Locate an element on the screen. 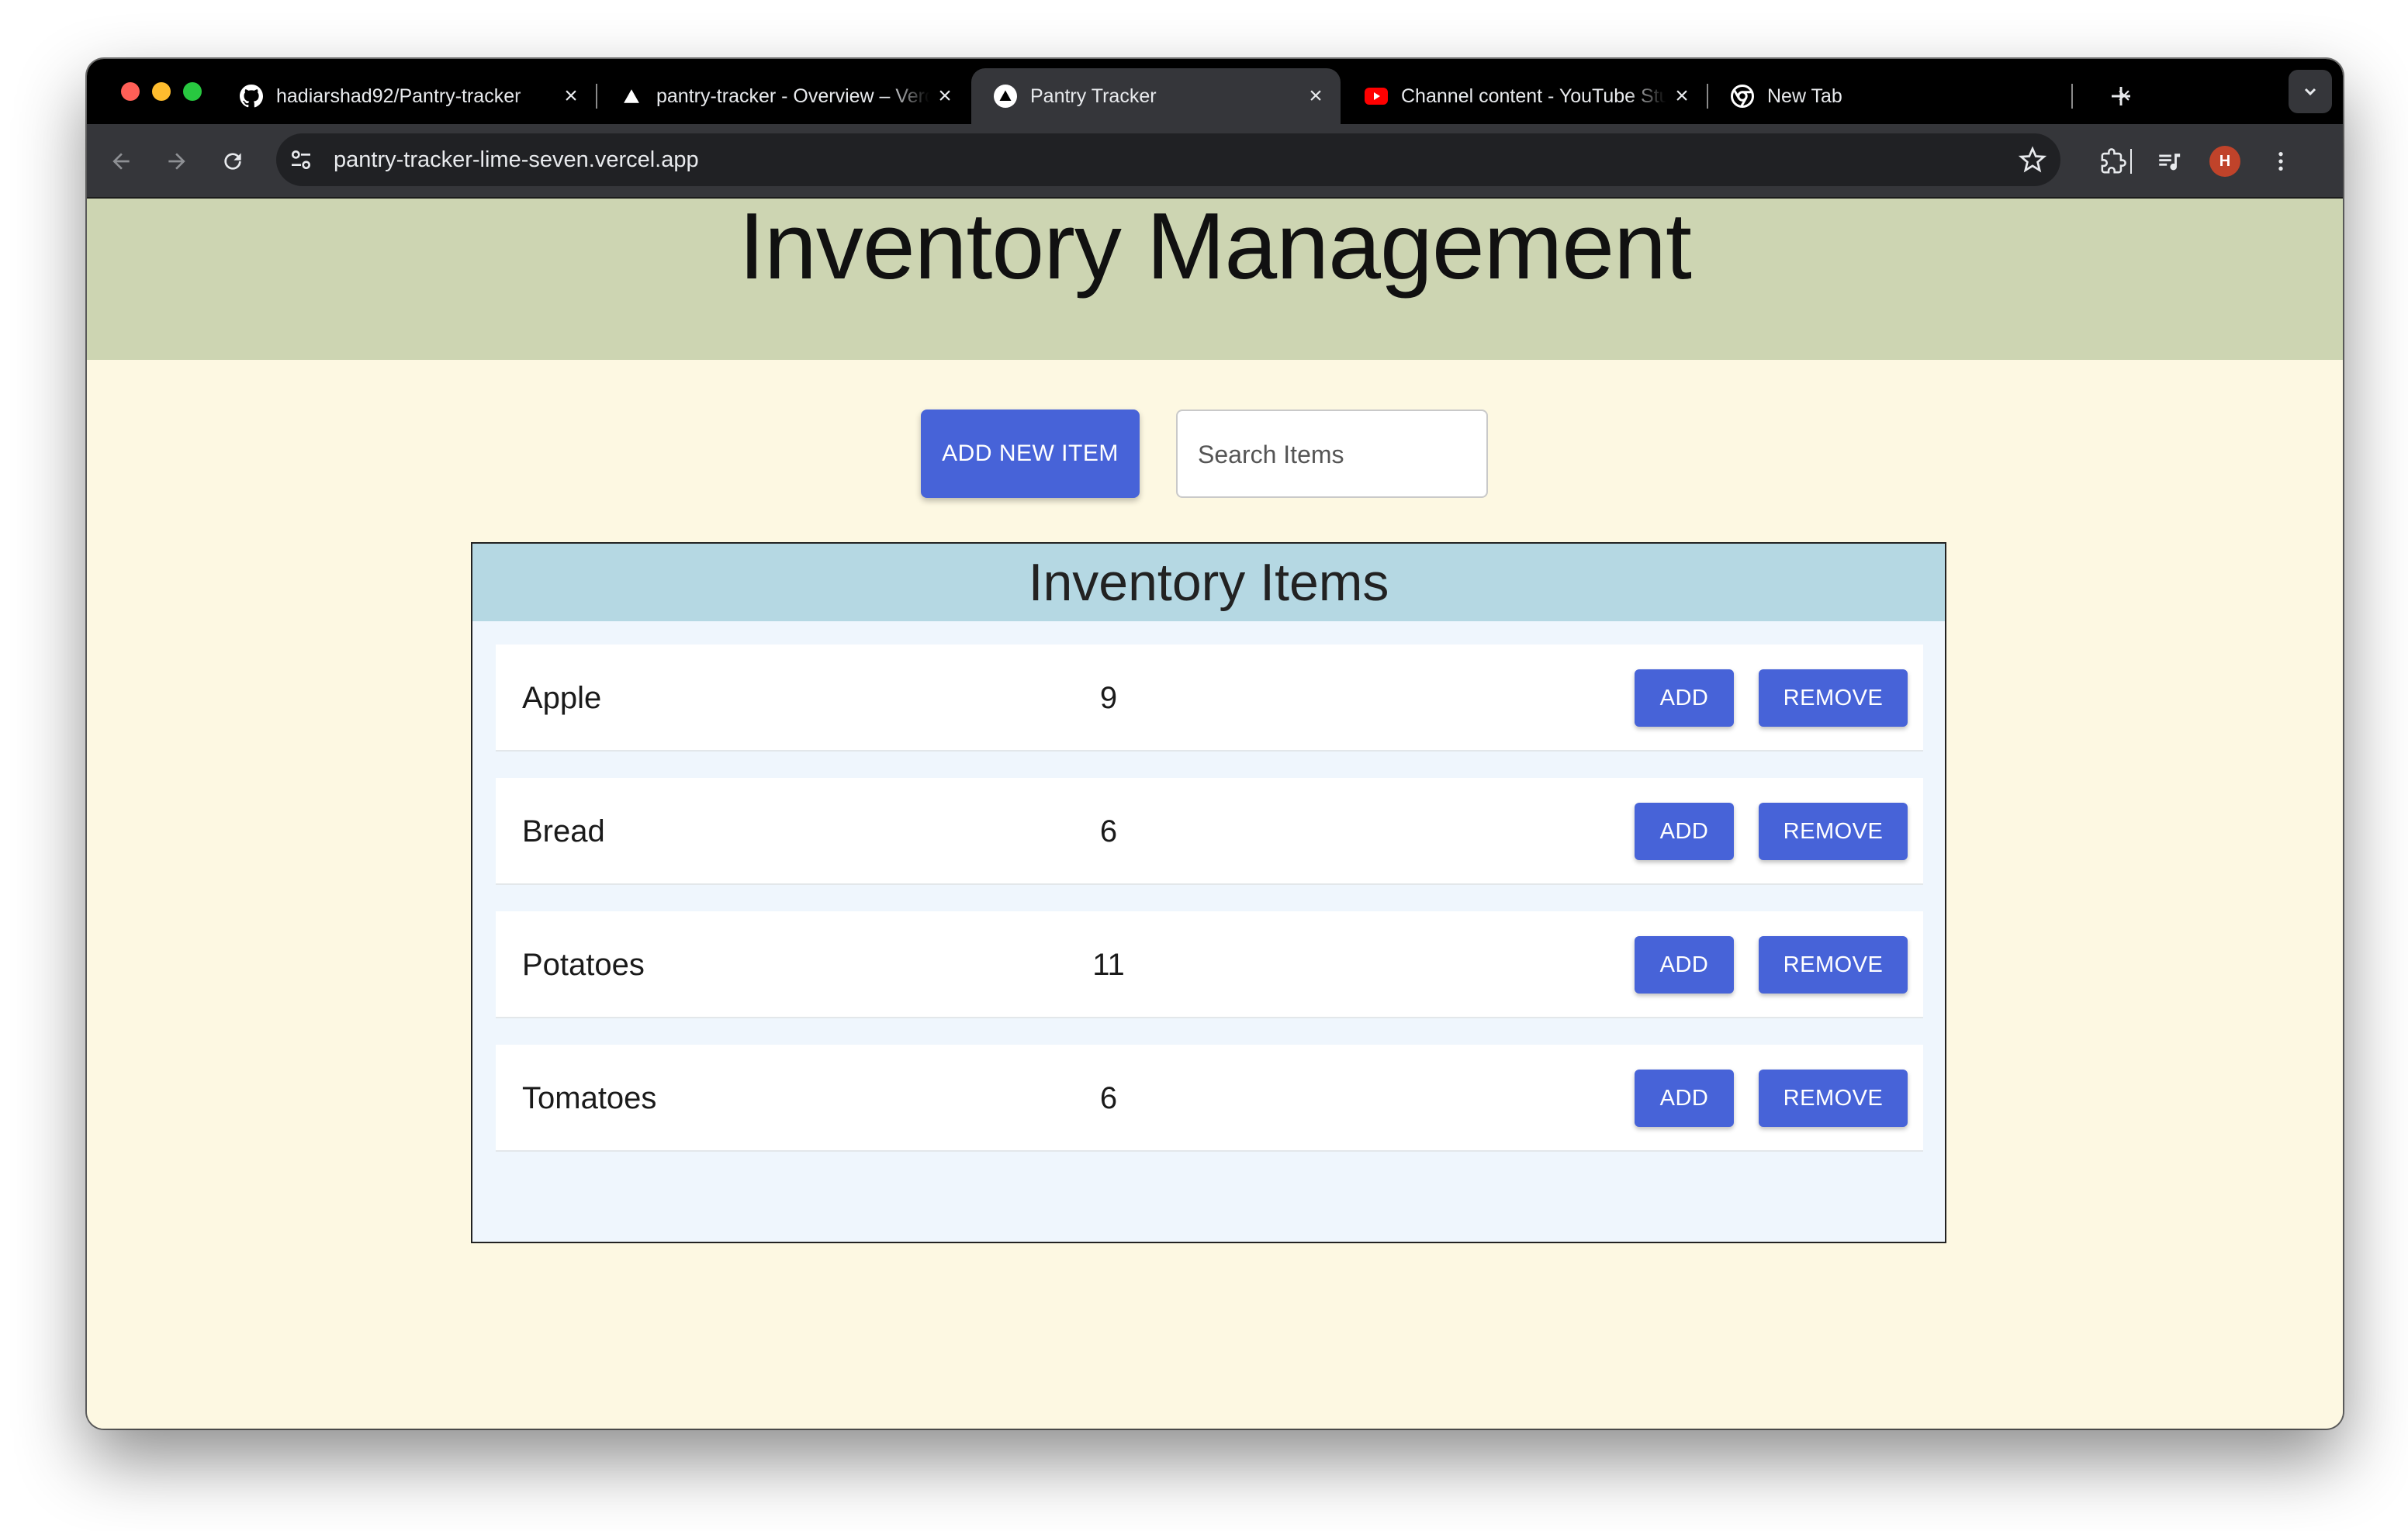  tab-pantry-tracker: Pantry Tracker × is located at coordinates (1156, 96).